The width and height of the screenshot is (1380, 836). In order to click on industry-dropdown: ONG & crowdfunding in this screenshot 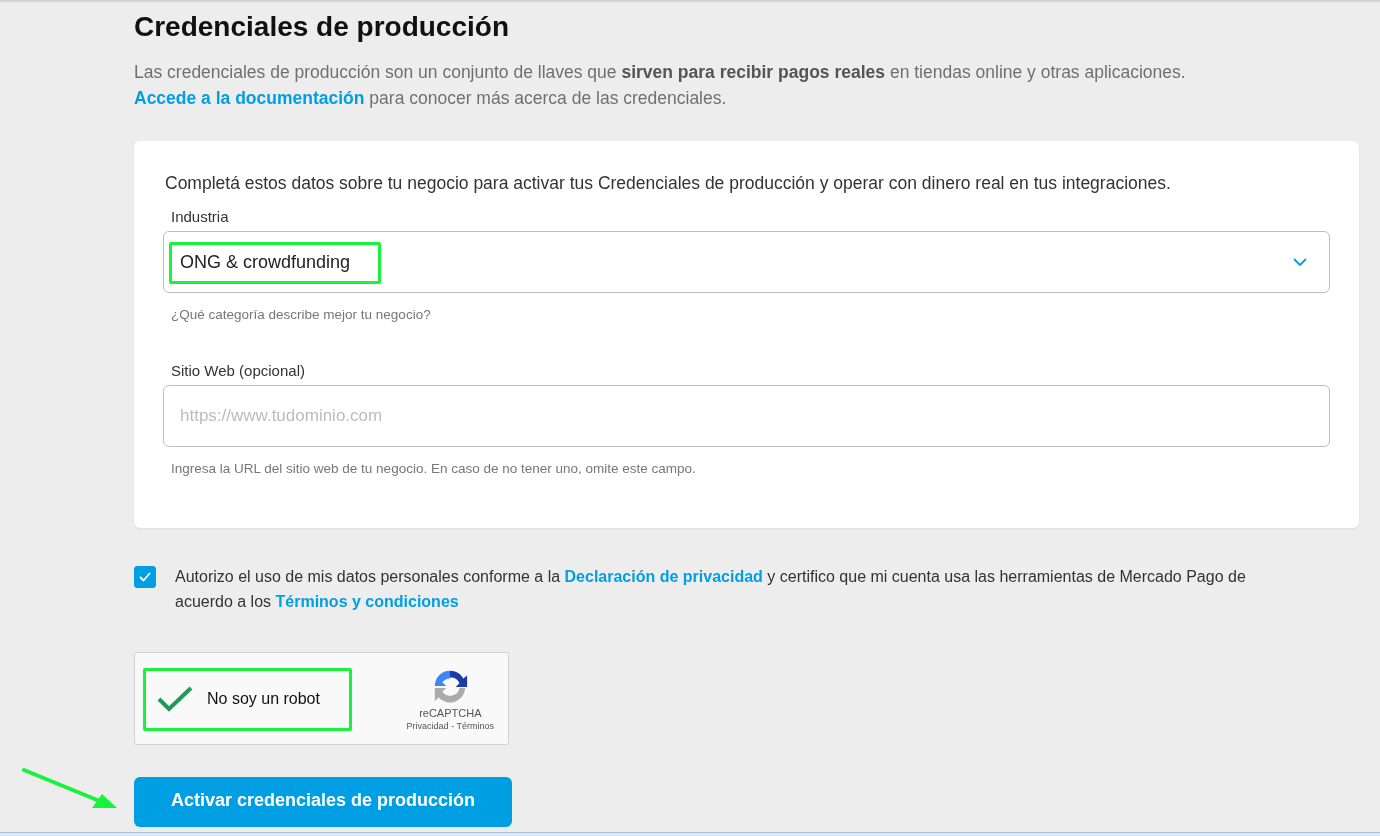, I will do `click(746, 262)`.